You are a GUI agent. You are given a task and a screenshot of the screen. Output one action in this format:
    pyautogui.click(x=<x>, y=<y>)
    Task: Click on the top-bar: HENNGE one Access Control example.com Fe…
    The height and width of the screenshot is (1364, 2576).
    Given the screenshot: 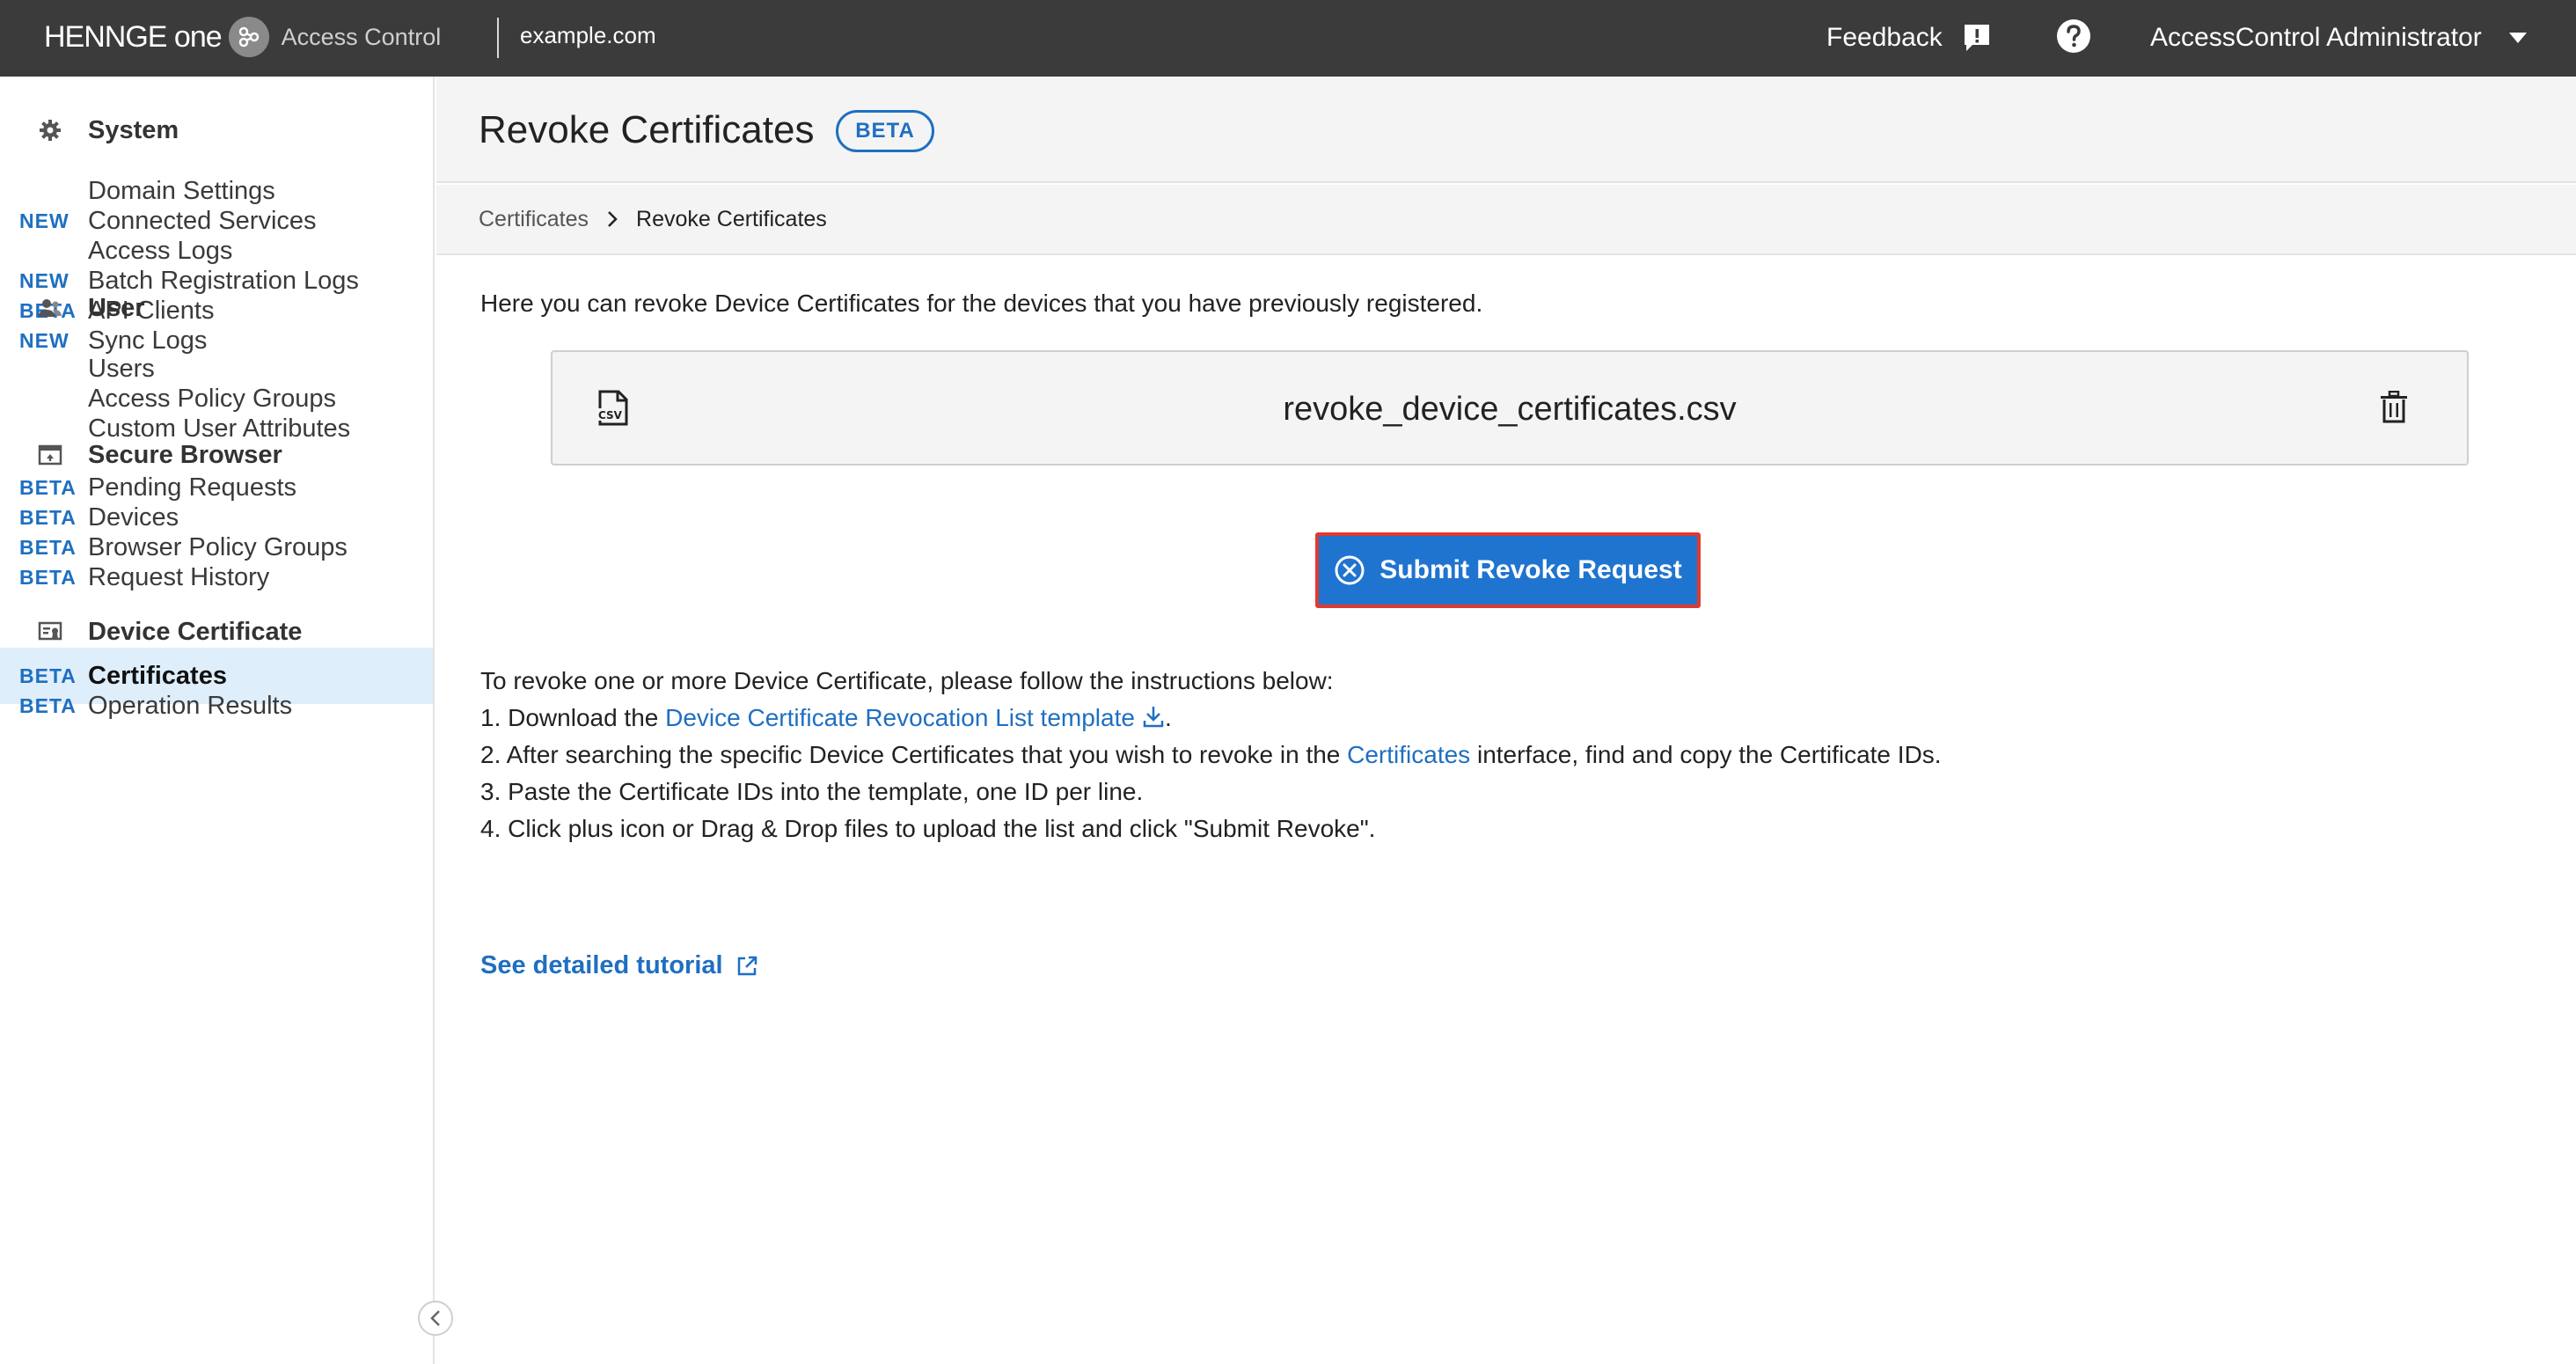 What is the action you would take?
    pyautogui.click(x=1288, y=39)
    